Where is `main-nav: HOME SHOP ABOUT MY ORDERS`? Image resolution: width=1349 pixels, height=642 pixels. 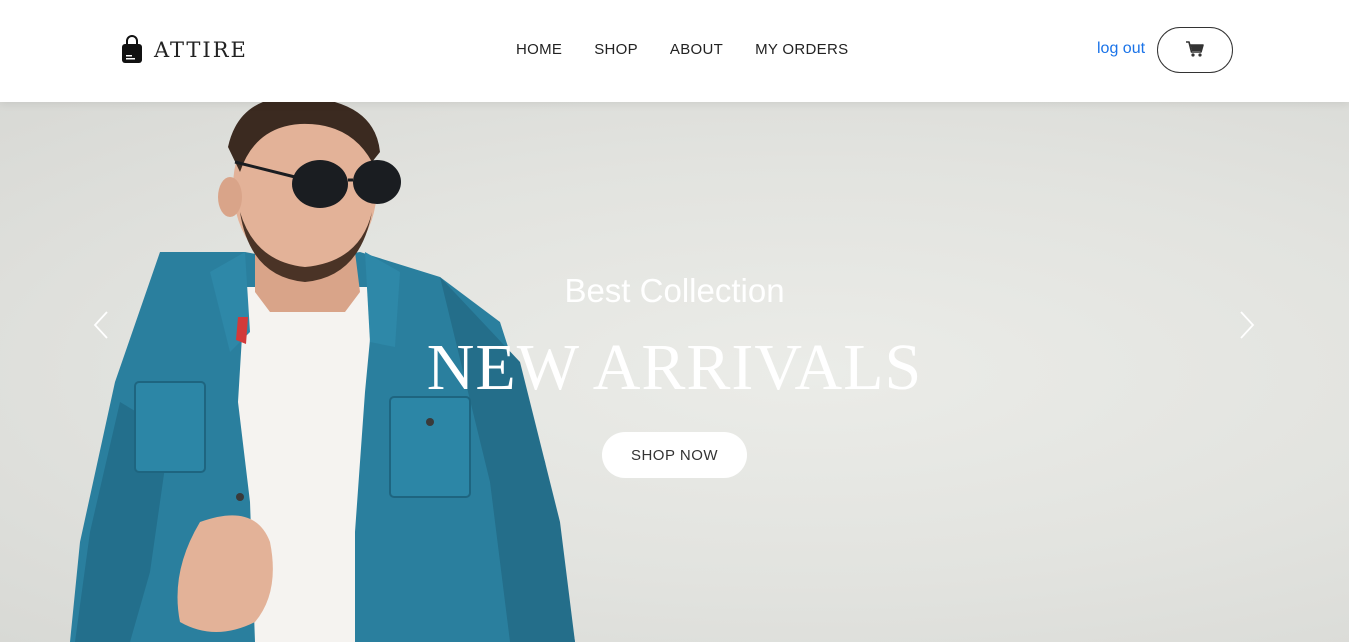 main-nav: HOME SHOP ABOUT MY ORDERS is located at coordinates (698, 50).